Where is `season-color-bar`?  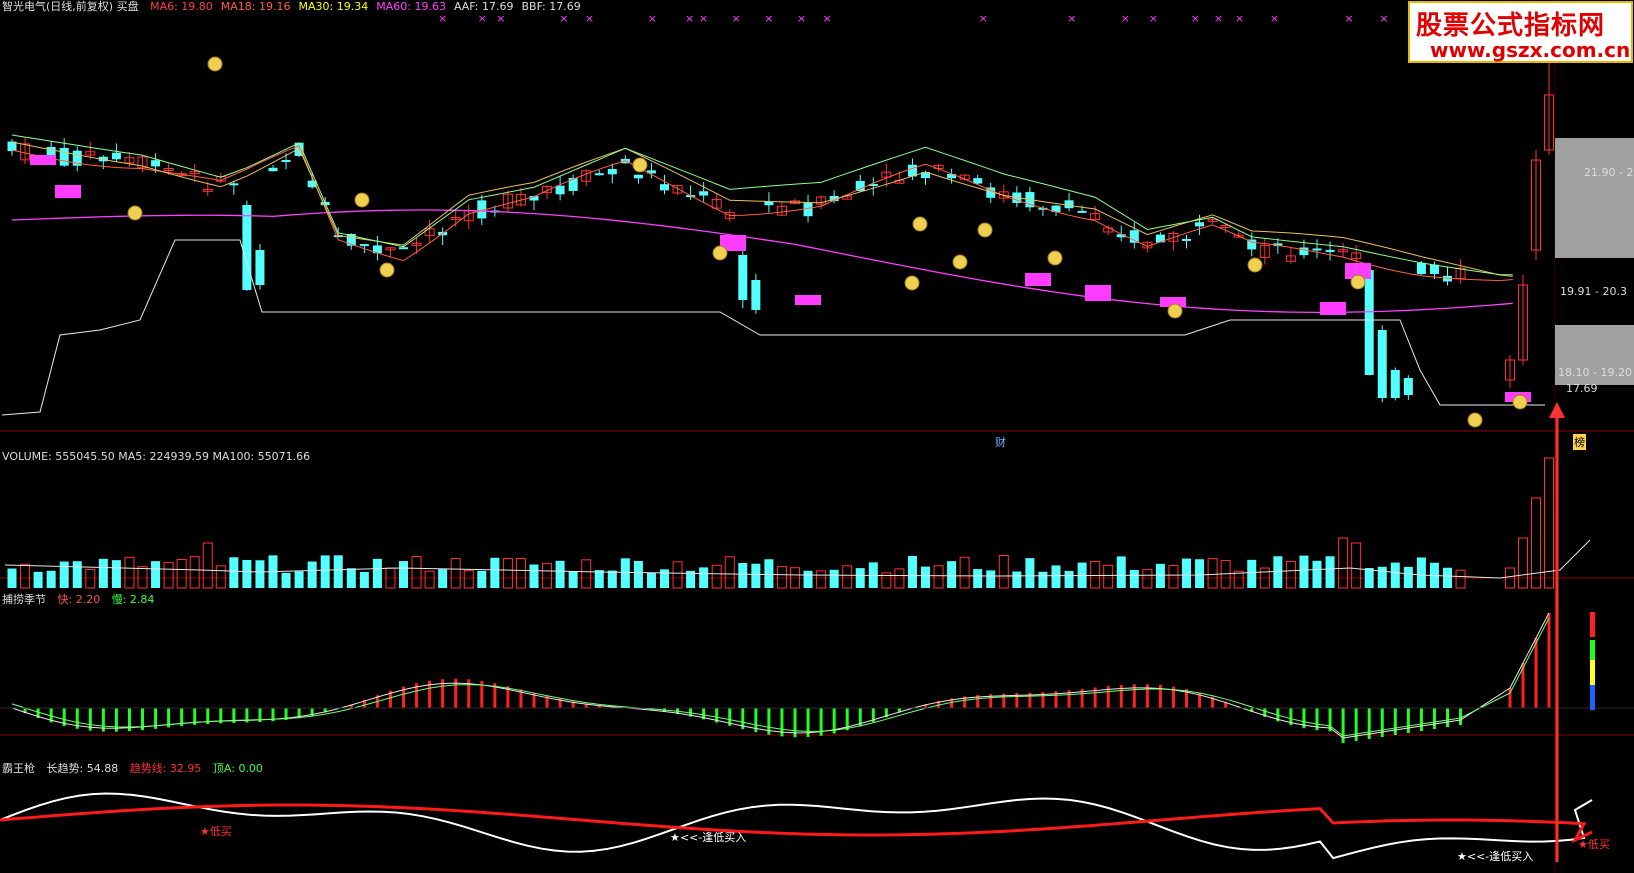
season-color-bar is located at coordinates (1592, 697).